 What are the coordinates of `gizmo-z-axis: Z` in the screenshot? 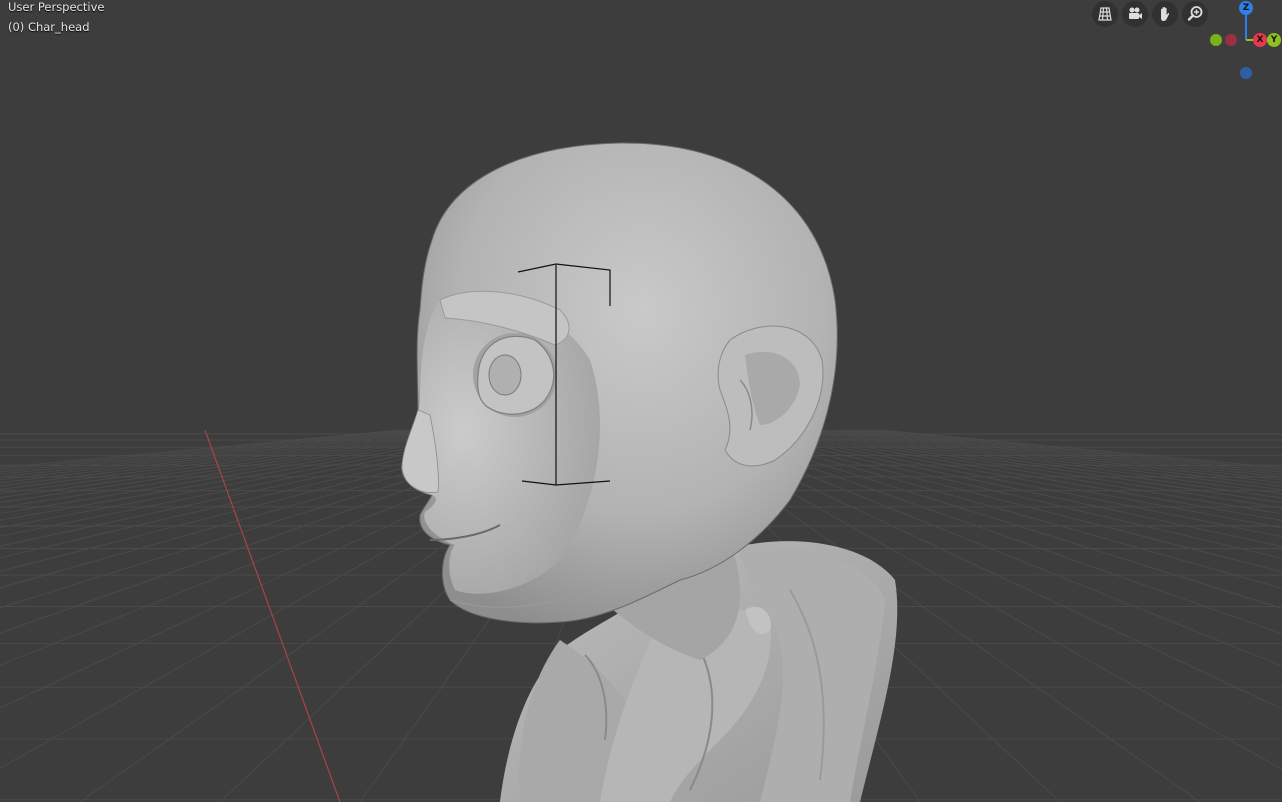 It's located at (1246, 8).